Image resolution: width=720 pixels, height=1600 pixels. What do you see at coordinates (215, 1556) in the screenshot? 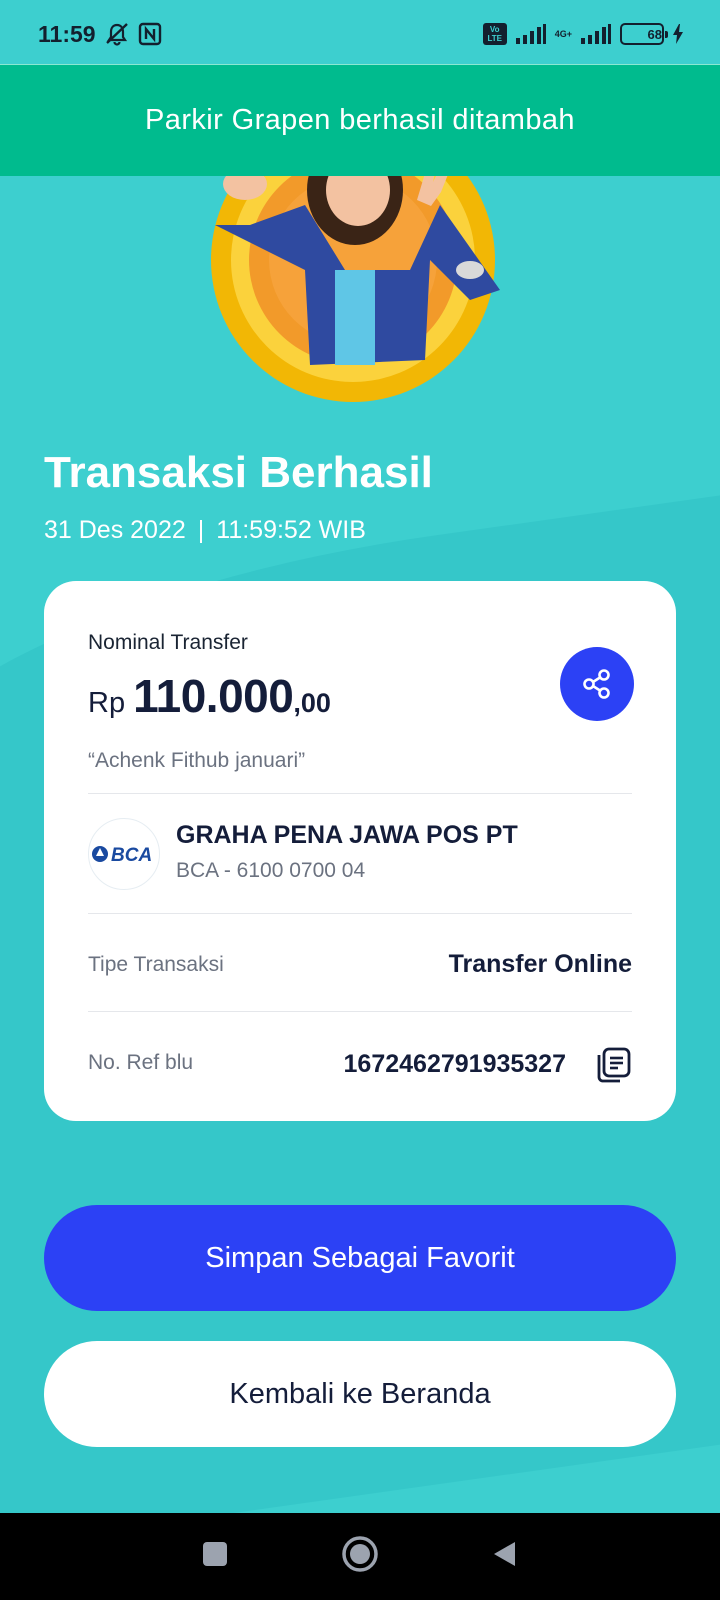
I see `recents-icon` at bounding box center [215, 1556].